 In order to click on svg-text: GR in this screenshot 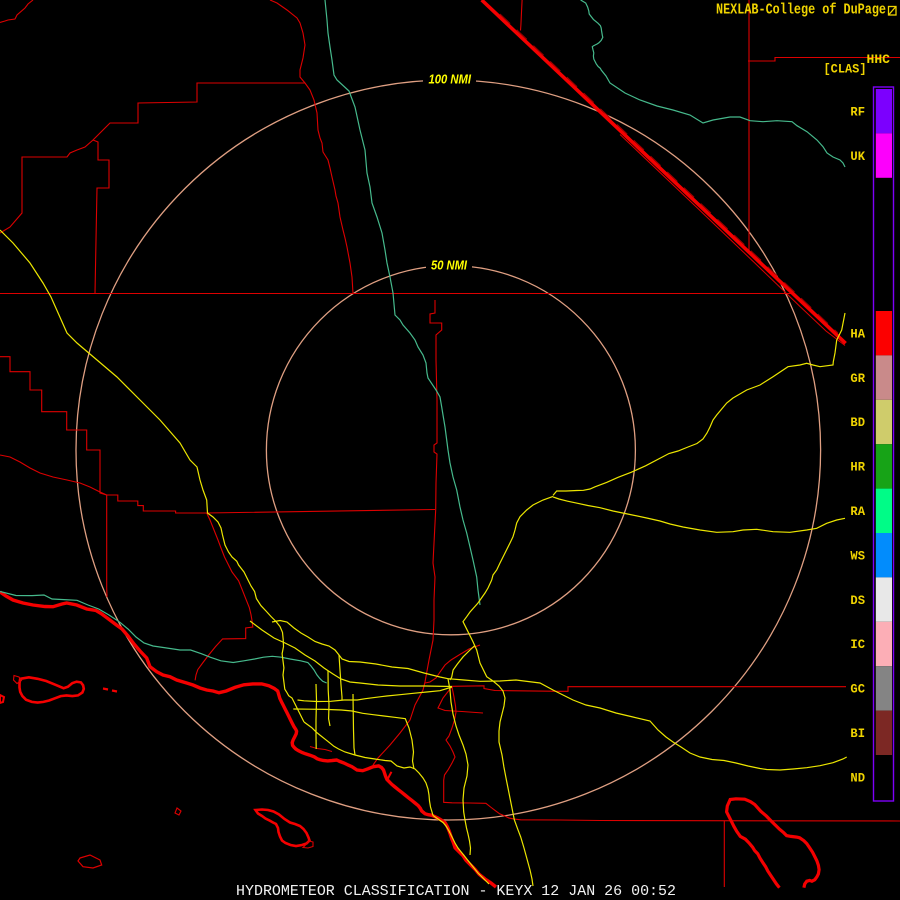, I will do `click(857, 378)`.